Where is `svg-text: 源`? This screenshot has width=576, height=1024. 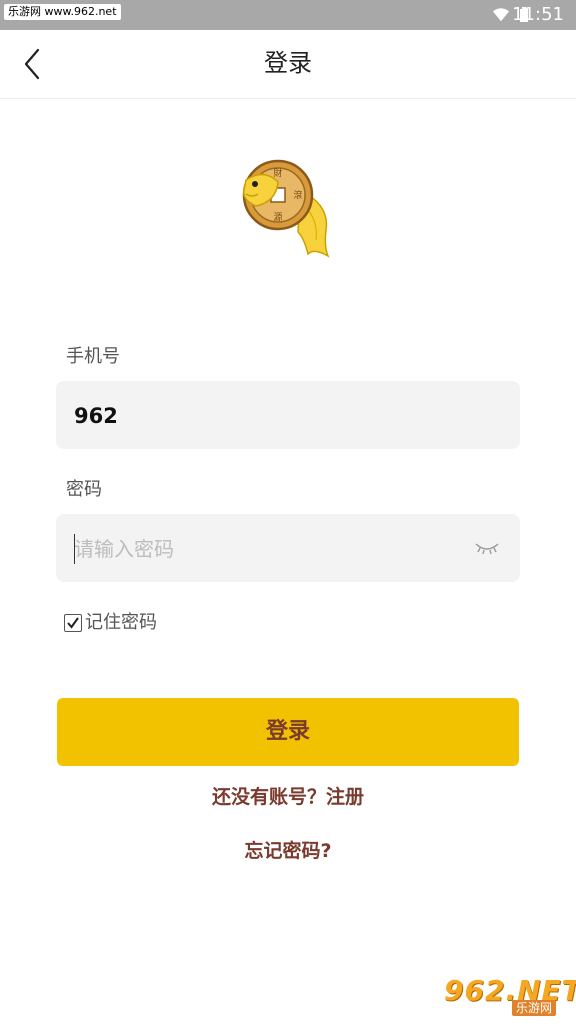
svg-text: 源 is located at coordinates (277, 217).